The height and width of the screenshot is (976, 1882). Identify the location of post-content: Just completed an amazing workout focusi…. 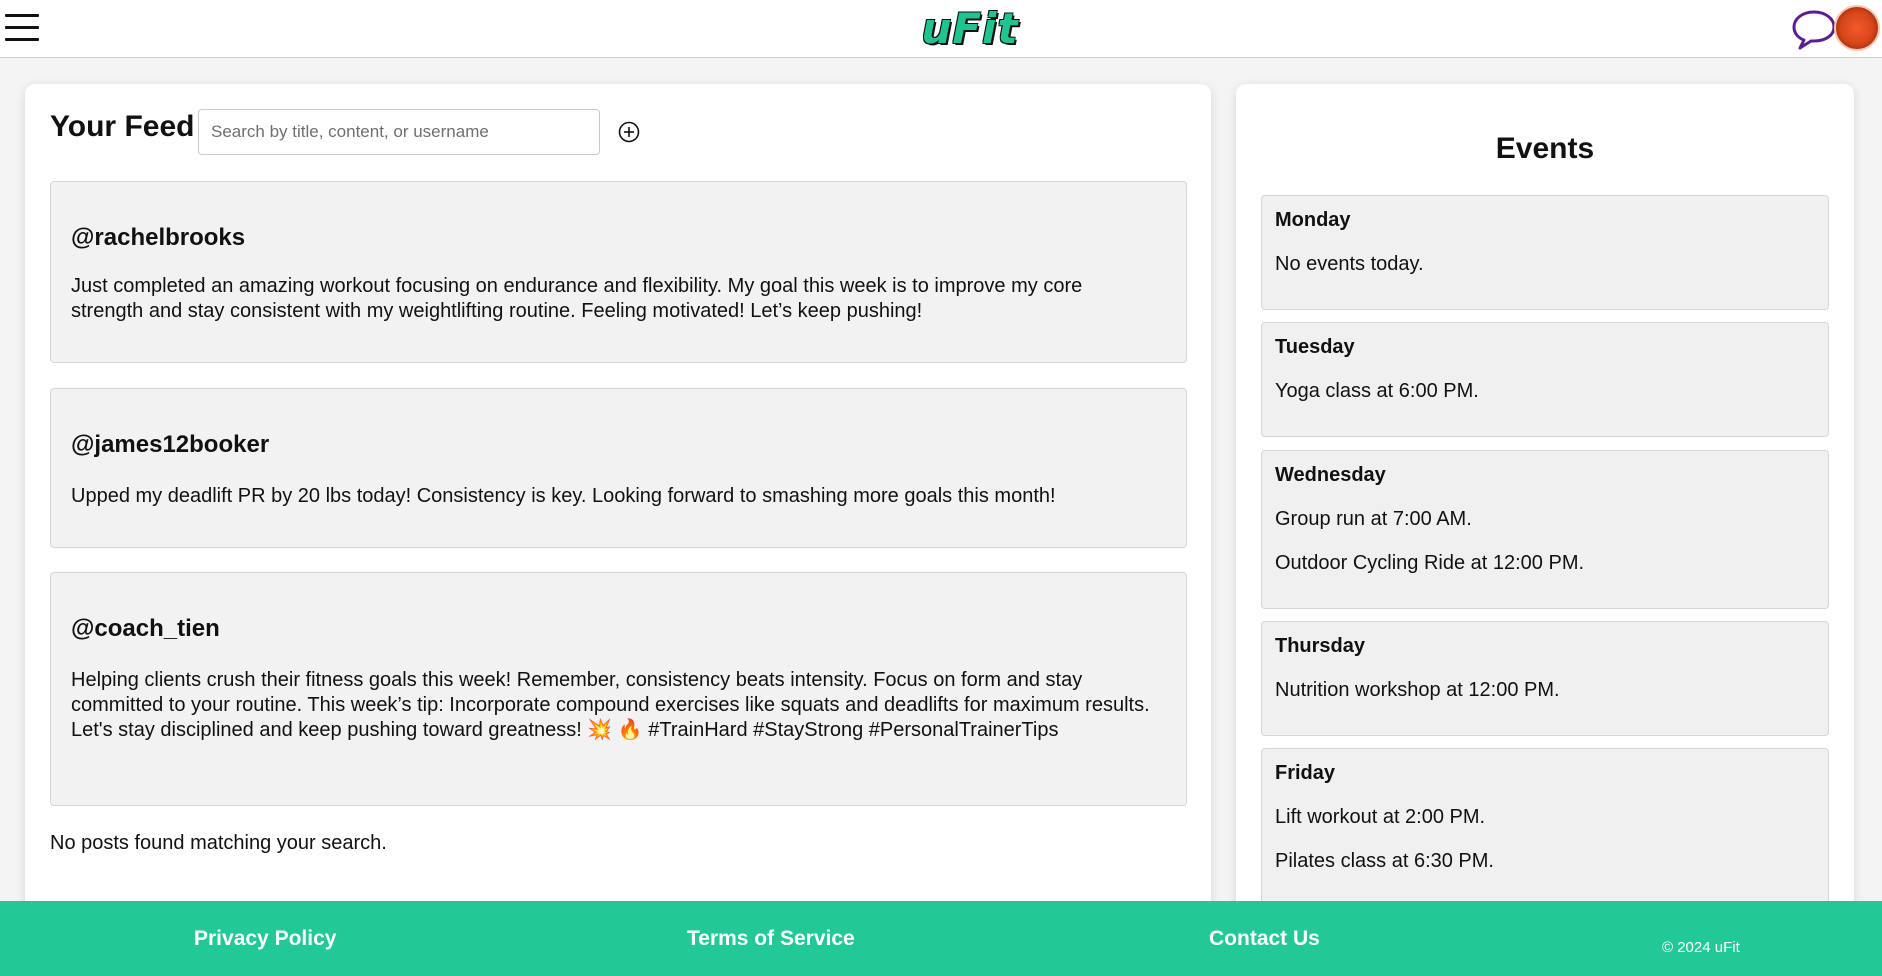
(577, 298).